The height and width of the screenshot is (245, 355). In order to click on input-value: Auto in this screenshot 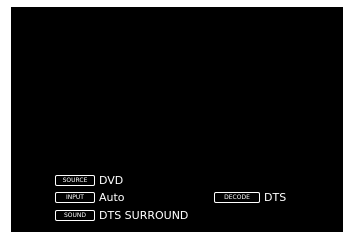, I will do `click(112, 197)`.